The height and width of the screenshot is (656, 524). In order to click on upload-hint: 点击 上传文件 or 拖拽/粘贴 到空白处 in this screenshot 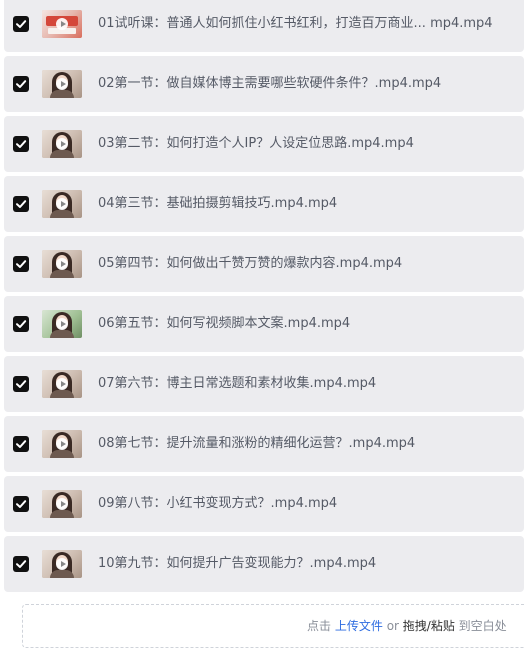, I will do `click(407, 626)`.